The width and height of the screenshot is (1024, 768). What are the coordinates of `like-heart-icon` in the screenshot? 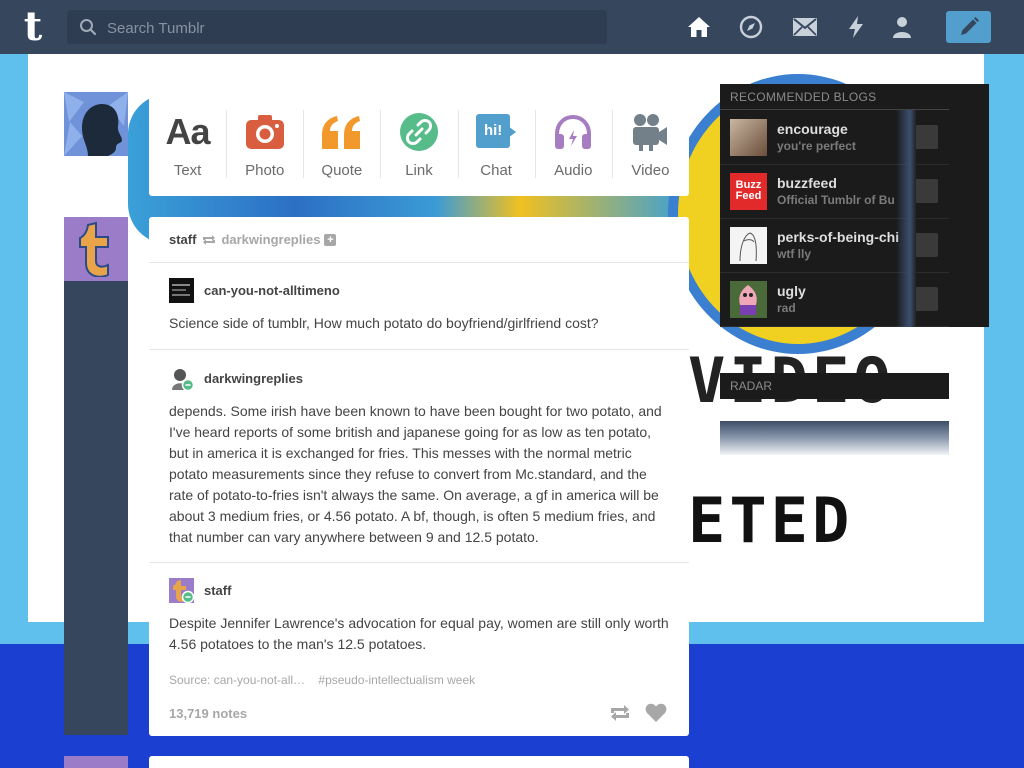 It's located at (656, 713).